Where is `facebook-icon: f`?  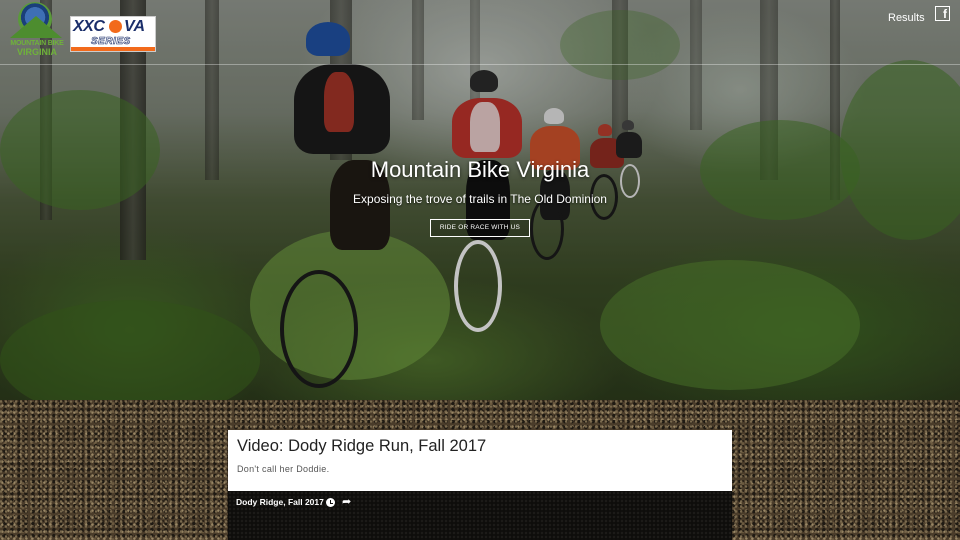
facebook-icon: f is located at coordinates (942, 13).